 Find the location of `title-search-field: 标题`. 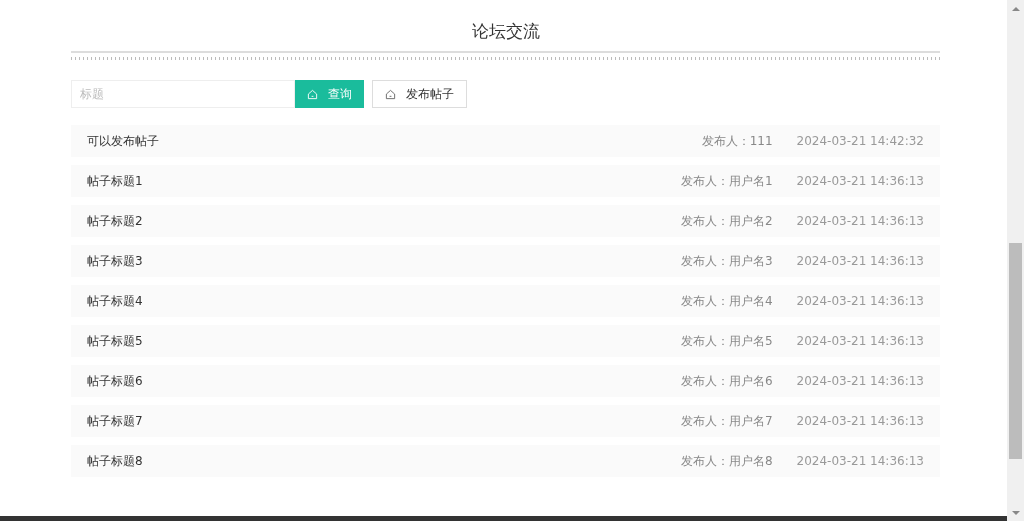

title-search-field: 标题 is located at coordinates (183, 94).